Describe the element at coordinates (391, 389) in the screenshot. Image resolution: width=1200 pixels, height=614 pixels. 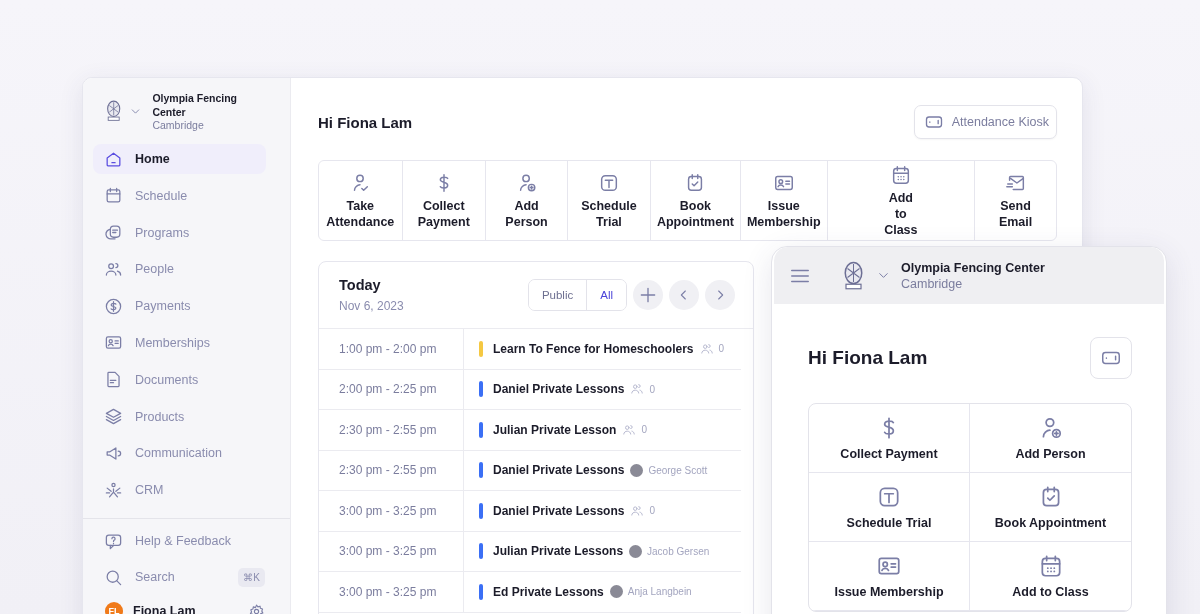
I see `event-time: 2:00 pm - 2:25 pm` at that location.